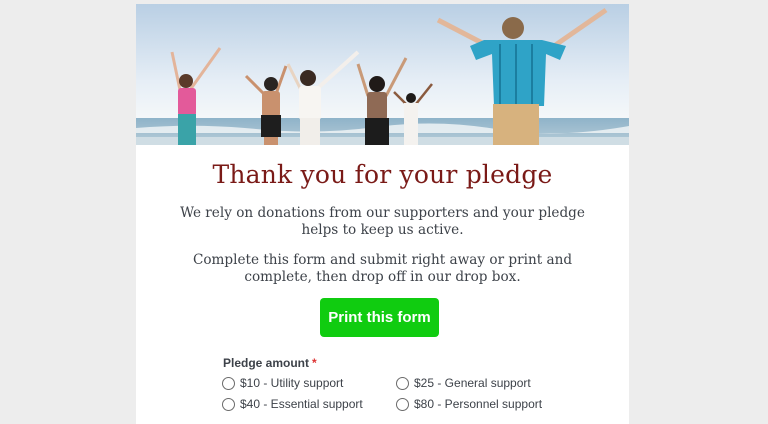  Describe the element at coordinates (478, 404) in the screenshot. I see `pledge-option-label: $80 - Personnel support` at that location.